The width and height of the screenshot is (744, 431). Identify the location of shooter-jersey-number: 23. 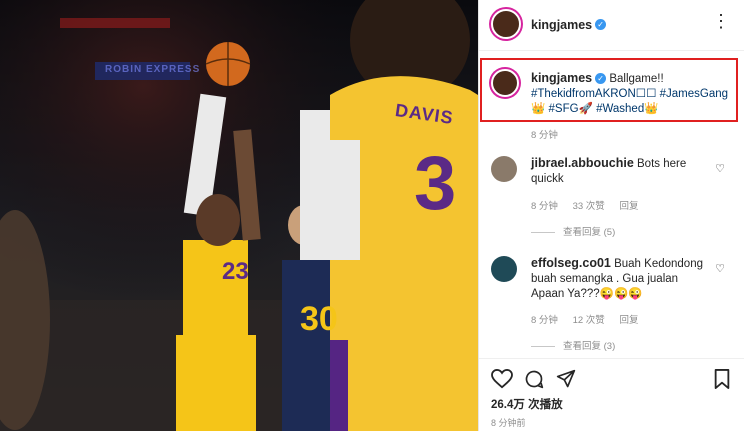
(235, 271).